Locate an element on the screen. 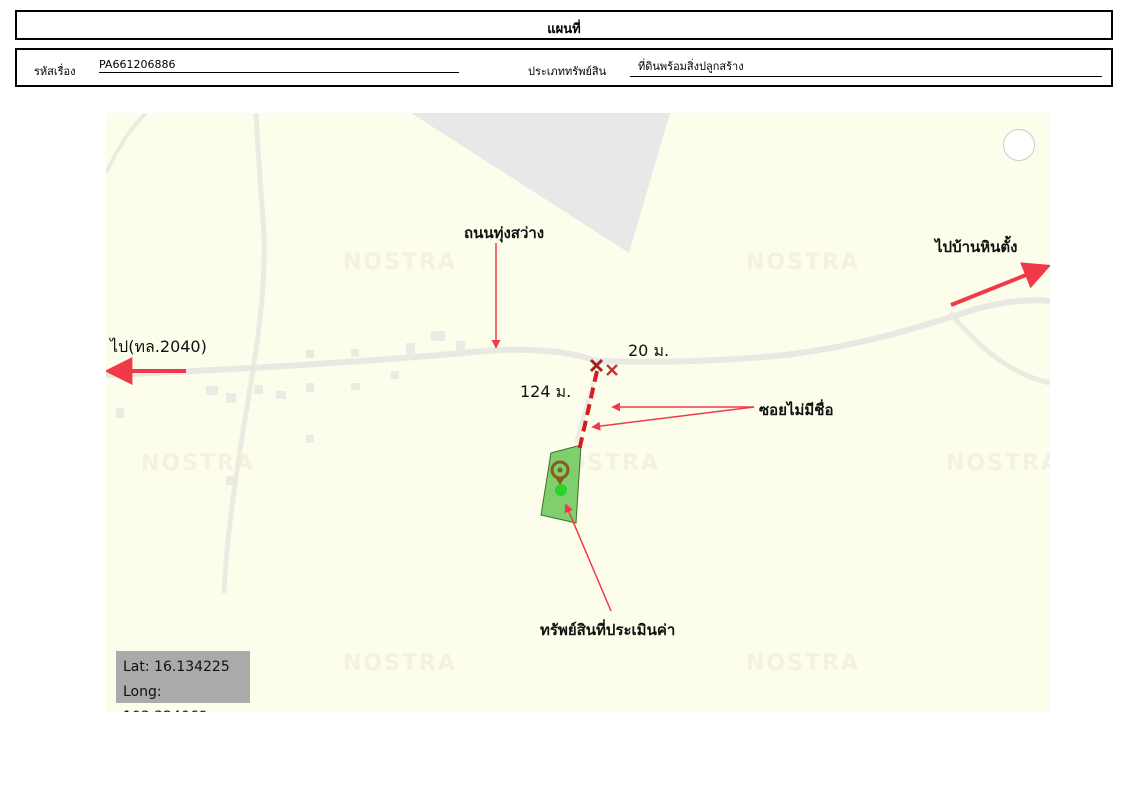  compass-icon is located at coordinates (1019, 145).